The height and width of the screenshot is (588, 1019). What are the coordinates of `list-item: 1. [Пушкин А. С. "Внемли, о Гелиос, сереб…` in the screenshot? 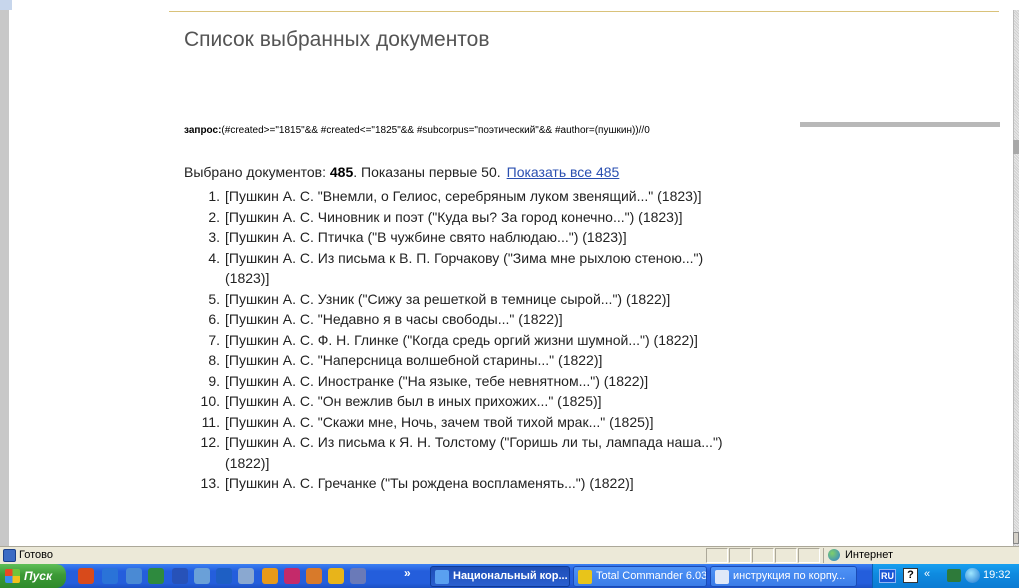 It's located at (594, 196).